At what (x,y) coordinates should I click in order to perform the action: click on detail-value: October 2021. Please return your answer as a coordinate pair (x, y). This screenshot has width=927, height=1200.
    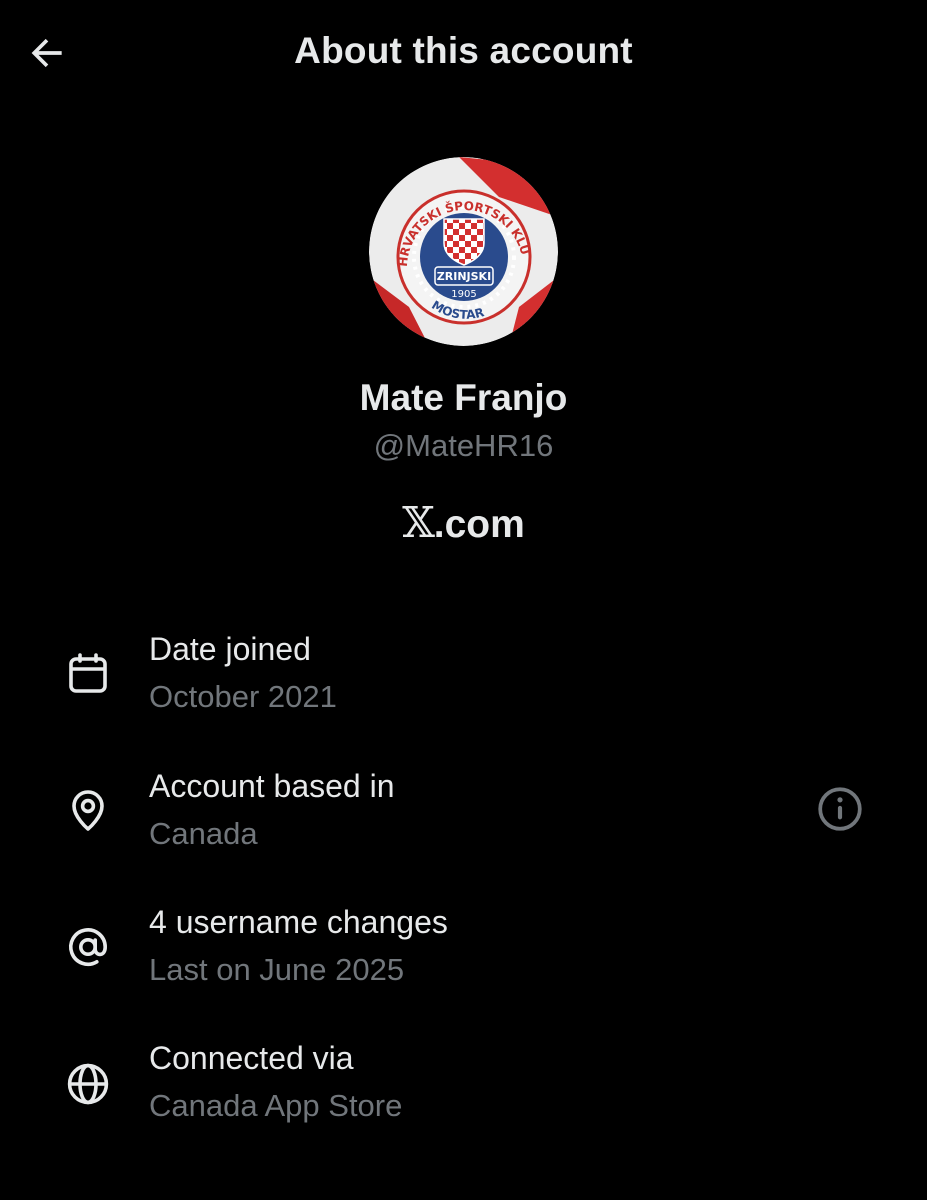
    Looking at the image, I should click on (243, 696).